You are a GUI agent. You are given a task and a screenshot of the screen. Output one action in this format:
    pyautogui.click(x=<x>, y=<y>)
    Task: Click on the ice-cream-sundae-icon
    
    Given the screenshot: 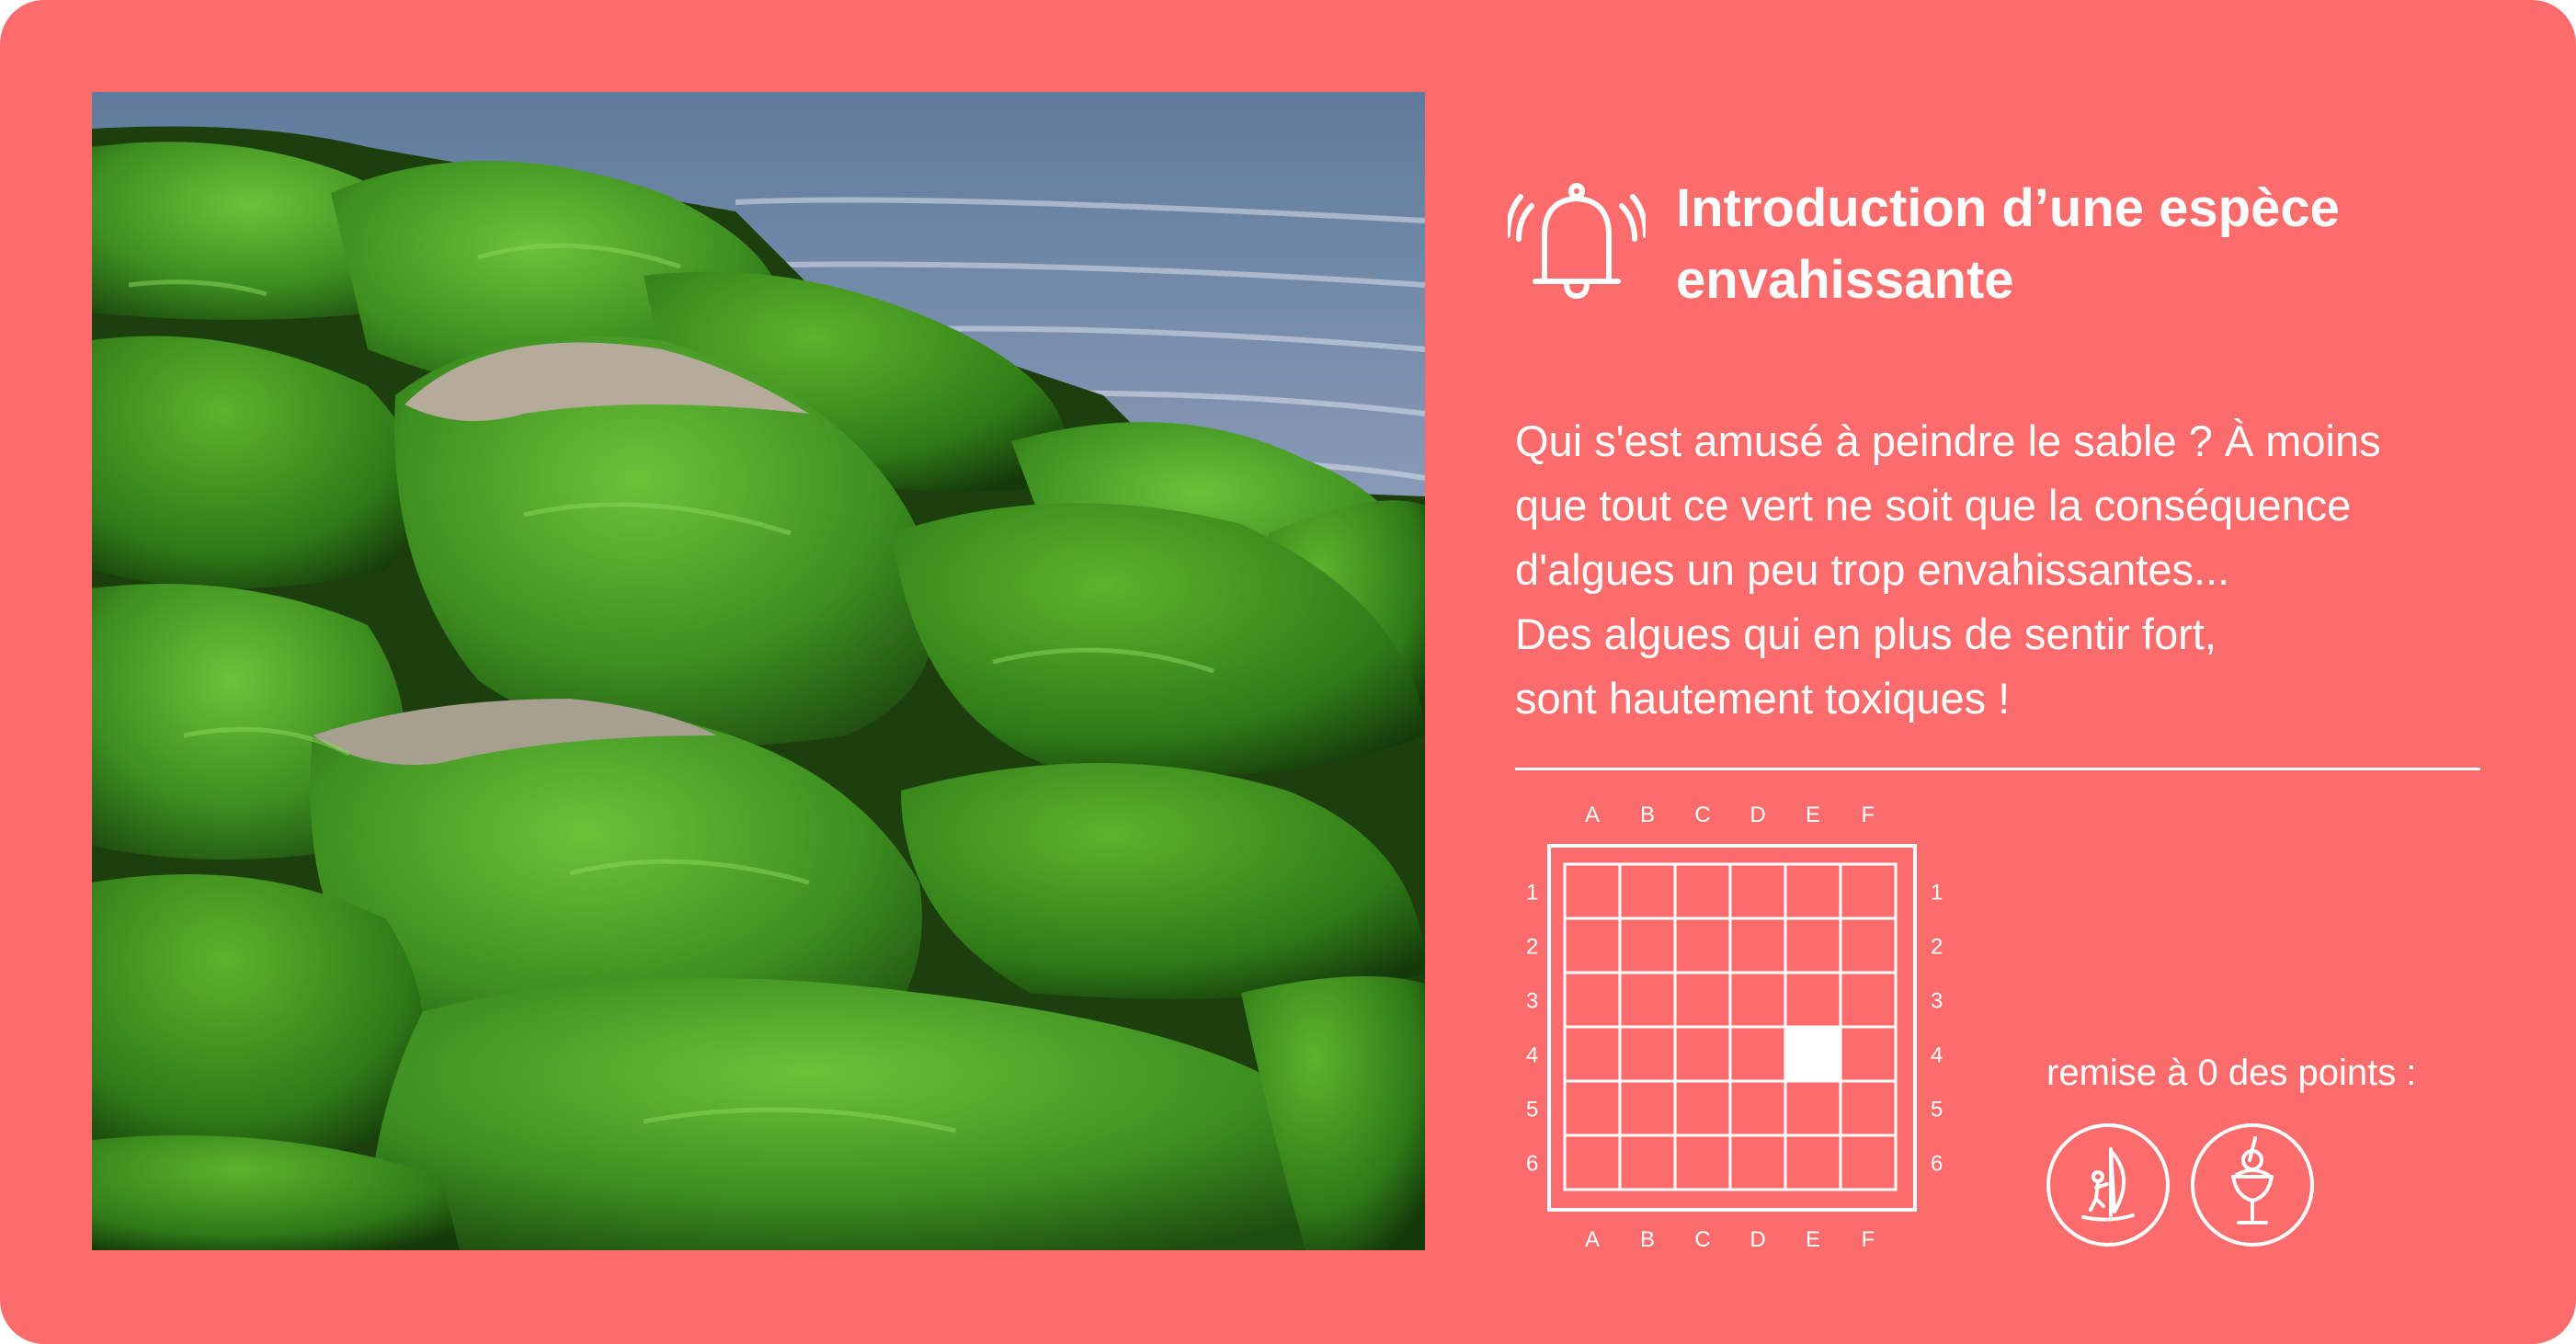 What is the action you would take?
    pyautogui.click(x=2252, y=1180)
    